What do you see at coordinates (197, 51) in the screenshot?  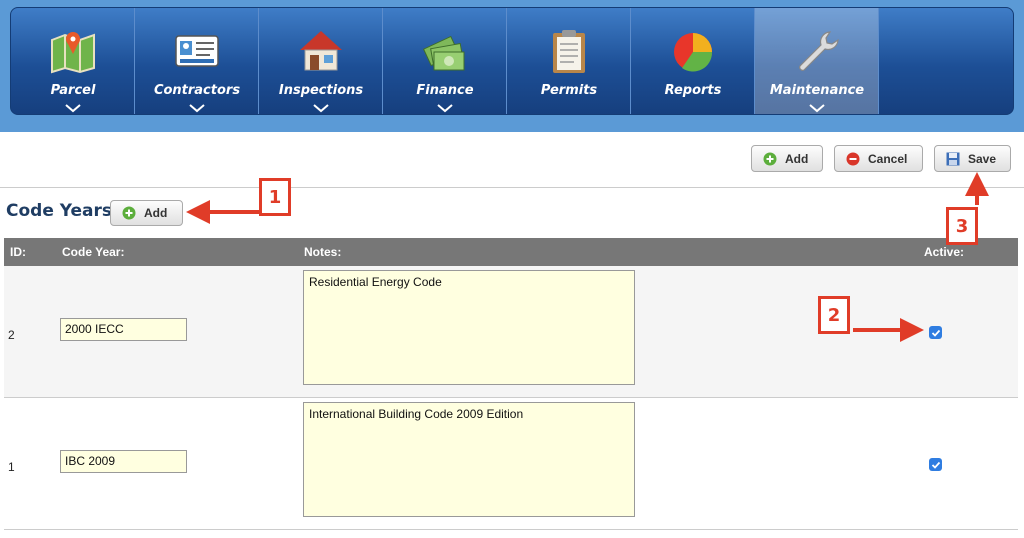 I see `id-card-icon` at bounding box center [197, 51].